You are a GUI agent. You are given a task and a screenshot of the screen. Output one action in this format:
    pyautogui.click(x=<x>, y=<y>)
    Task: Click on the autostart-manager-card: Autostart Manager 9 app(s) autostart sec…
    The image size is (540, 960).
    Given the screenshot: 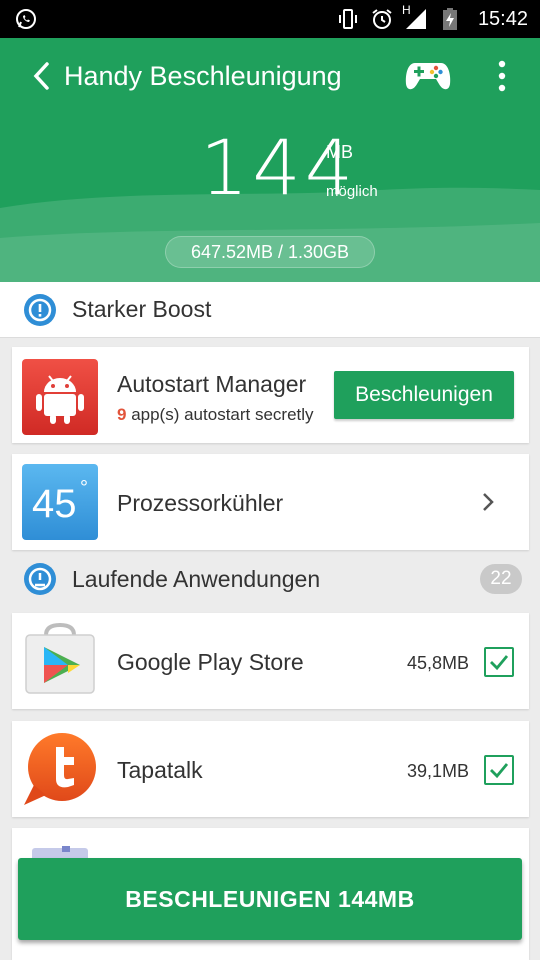 What is the action you would take?
    pyautogui.click(x=270, y=395)
    